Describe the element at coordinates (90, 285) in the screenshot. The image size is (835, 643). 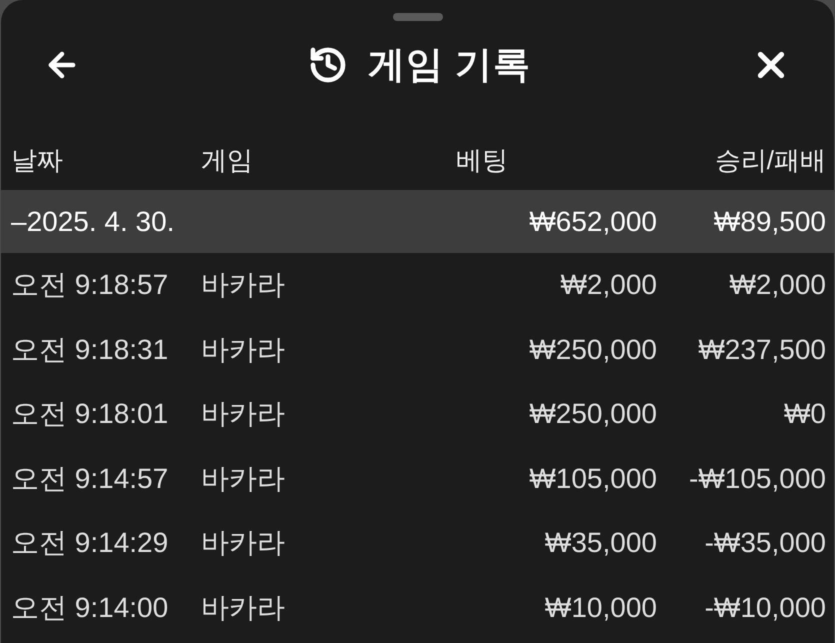
I see `time-cell-text: 오전 9:18:57` at that location.